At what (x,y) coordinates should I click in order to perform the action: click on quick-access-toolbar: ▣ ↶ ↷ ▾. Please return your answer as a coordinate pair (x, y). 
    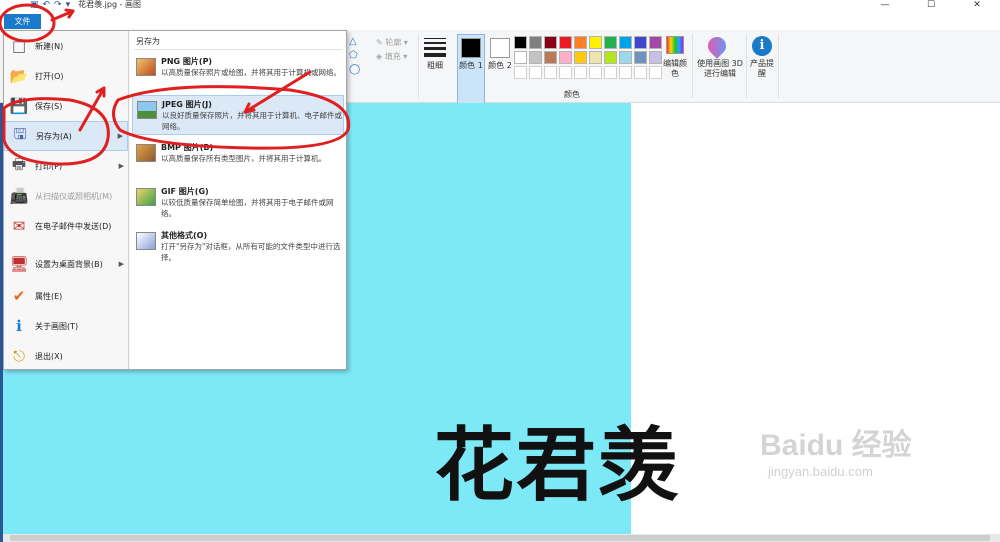
    Looking at the image, I should click on (50, 5).